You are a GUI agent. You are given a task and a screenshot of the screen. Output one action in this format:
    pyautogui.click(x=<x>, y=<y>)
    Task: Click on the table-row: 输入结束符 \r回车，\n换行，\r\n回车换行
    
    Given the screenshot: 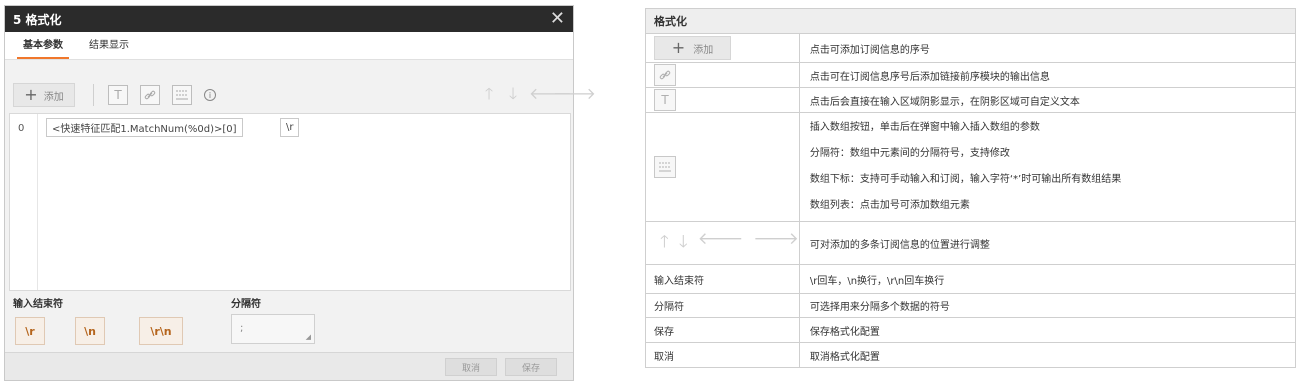 What is the action you would take?
    pyautogui.click(x=971, y=279)
    